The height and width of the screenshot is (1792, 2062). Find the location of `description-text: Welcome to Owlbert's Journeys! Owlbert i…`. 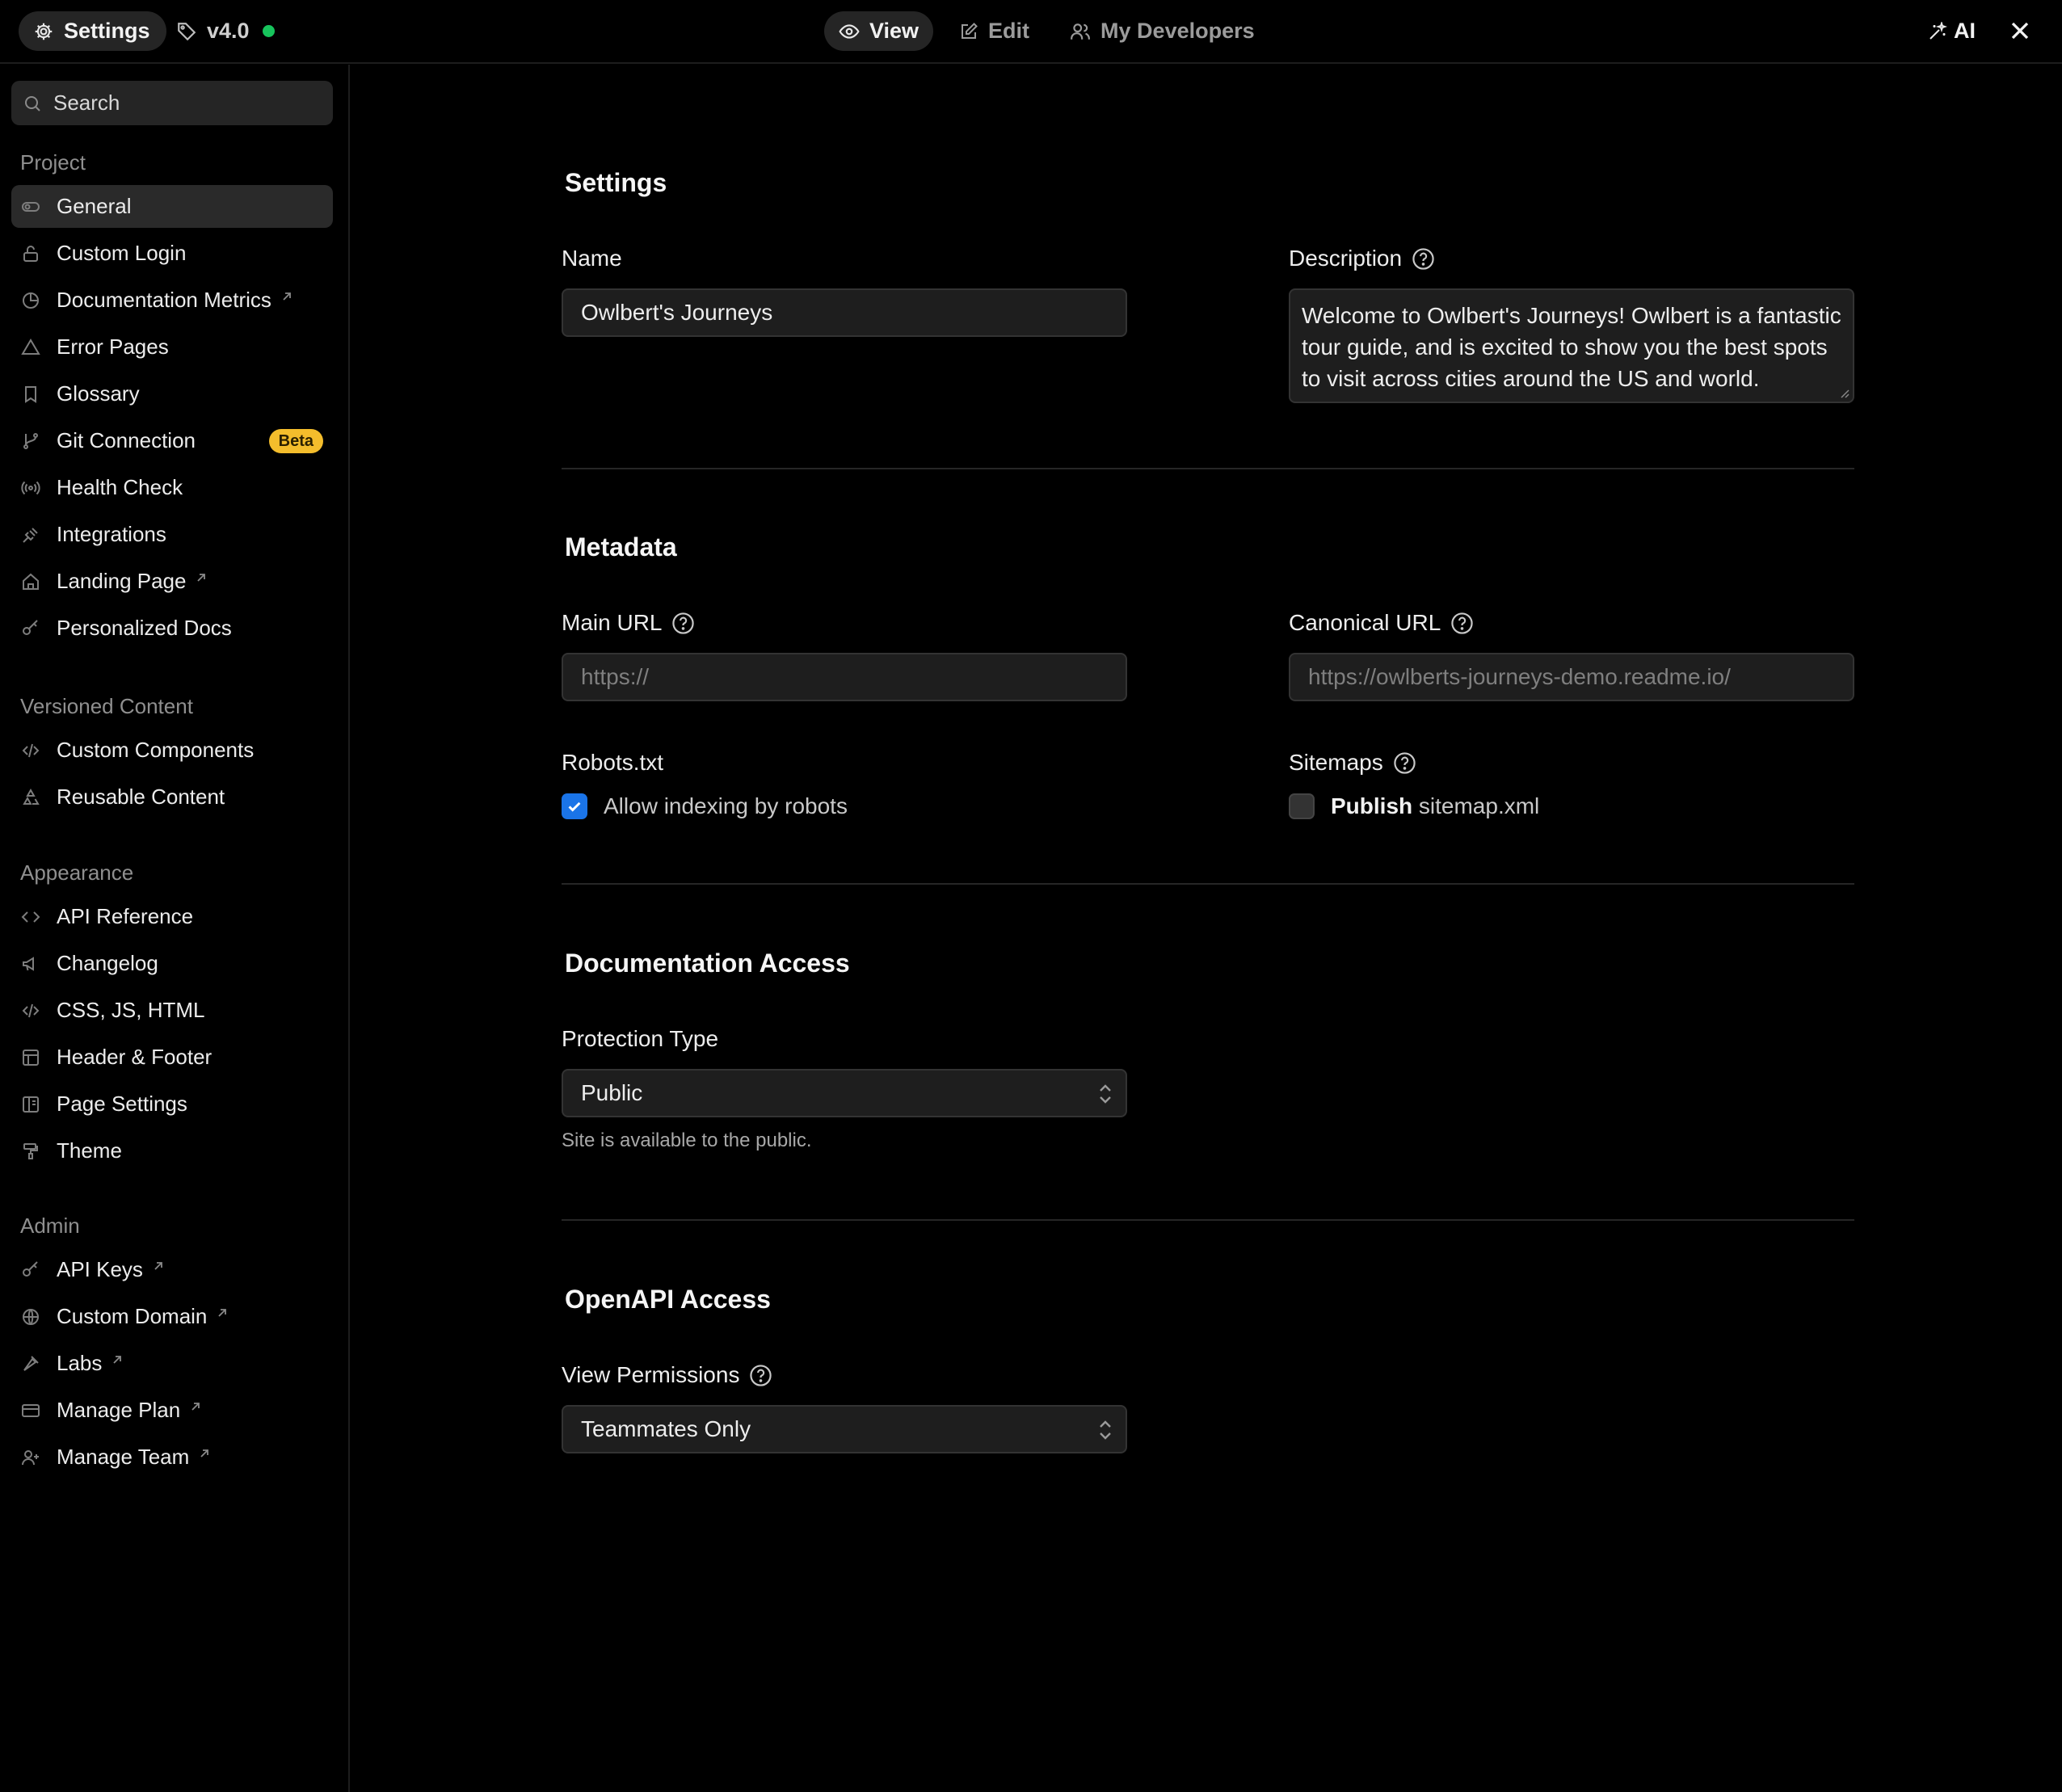

description-text: Welcome to Owlbert's Journeys! Owlbert i… is located at coordinates (1571, 347).